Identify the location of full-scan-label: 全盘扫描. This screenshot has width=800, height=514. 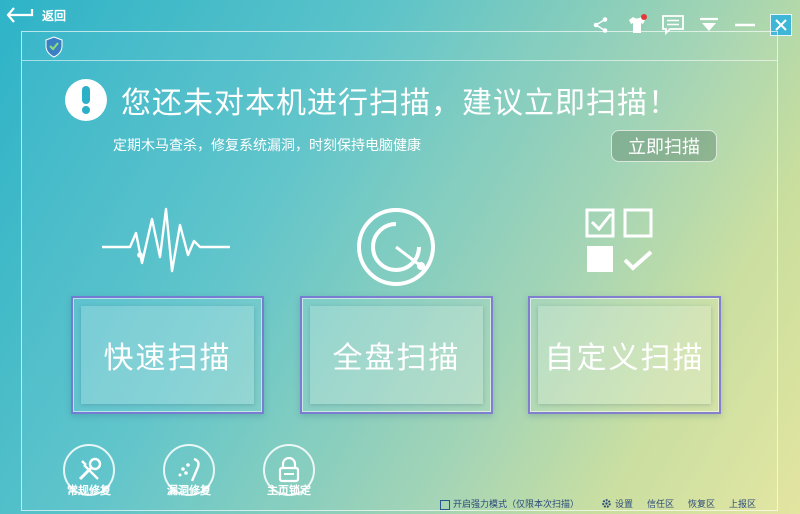
(396, 355).